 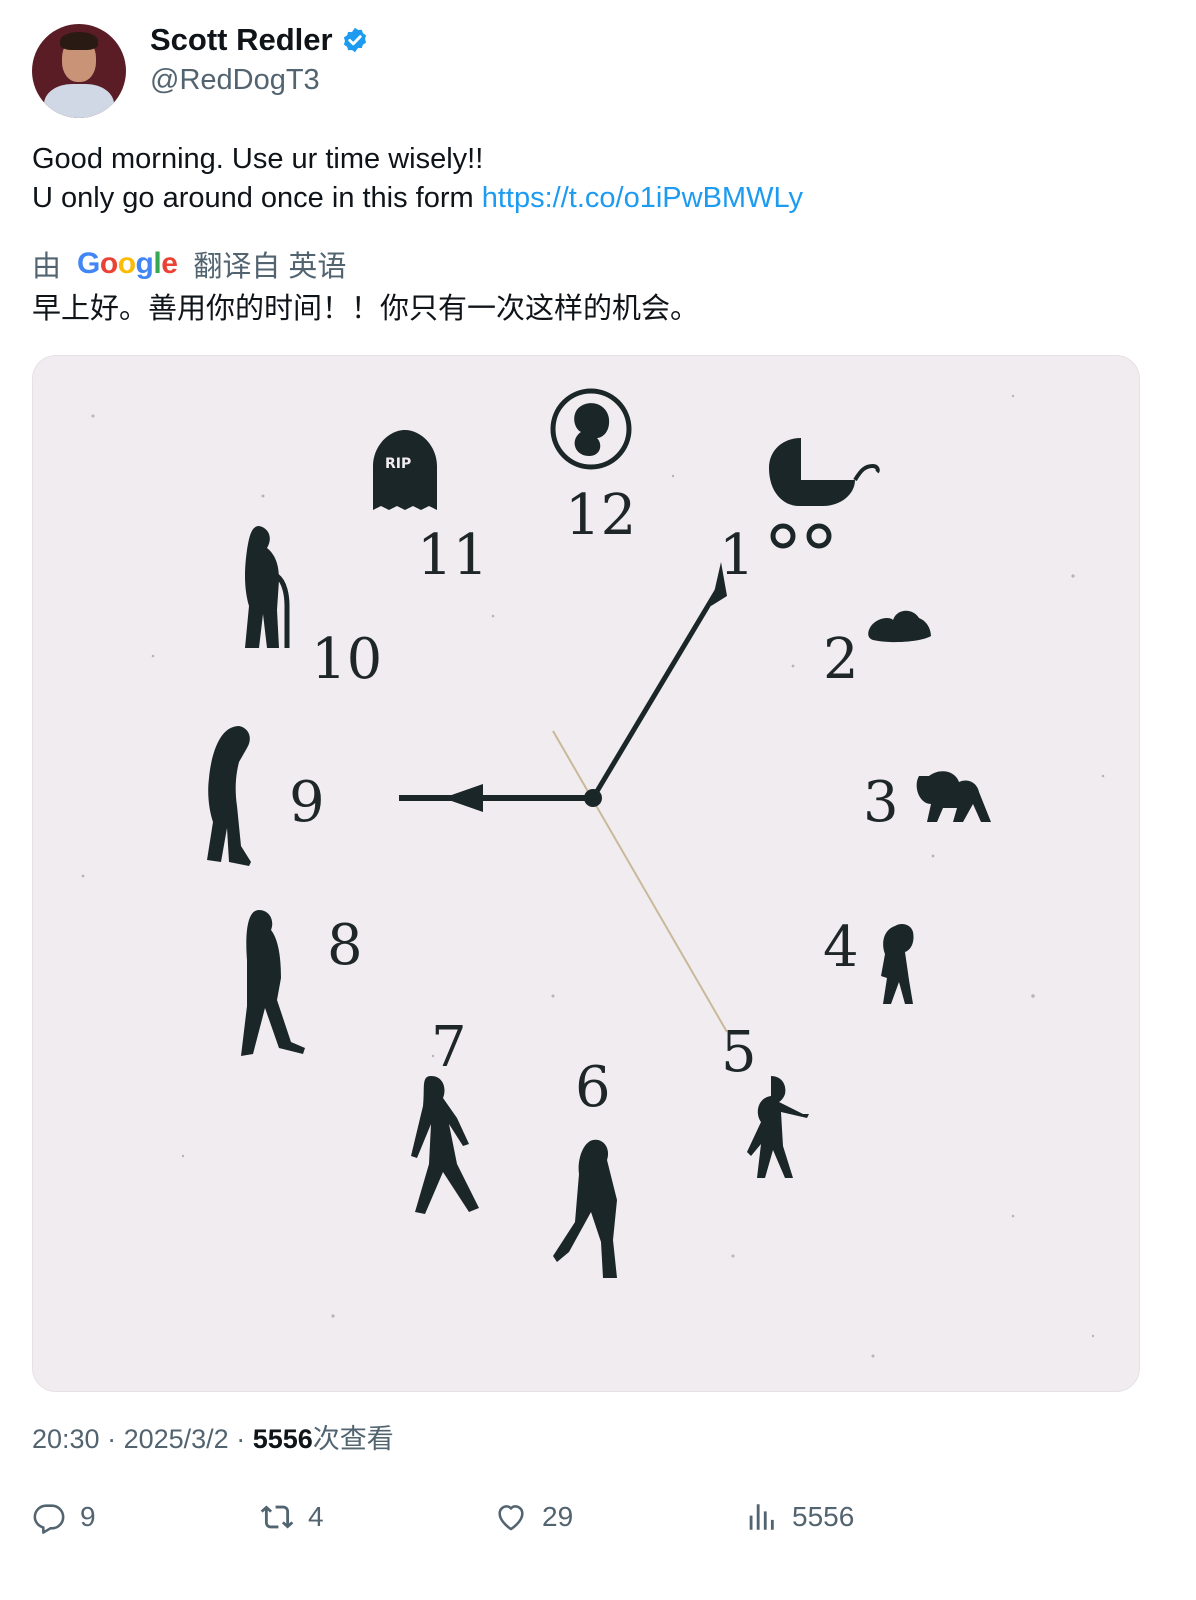 I want to click on minute-hand, so click(x=657, y=691).